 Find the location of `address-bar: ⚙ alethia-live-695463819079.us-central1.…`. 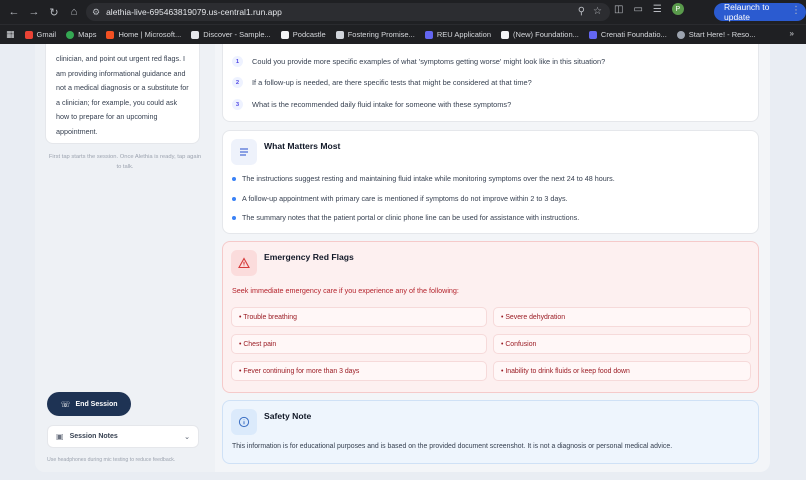

address-bar: ⚙ alethia-live-695463819079.us-central1.… is located at coordinates (348, 12).